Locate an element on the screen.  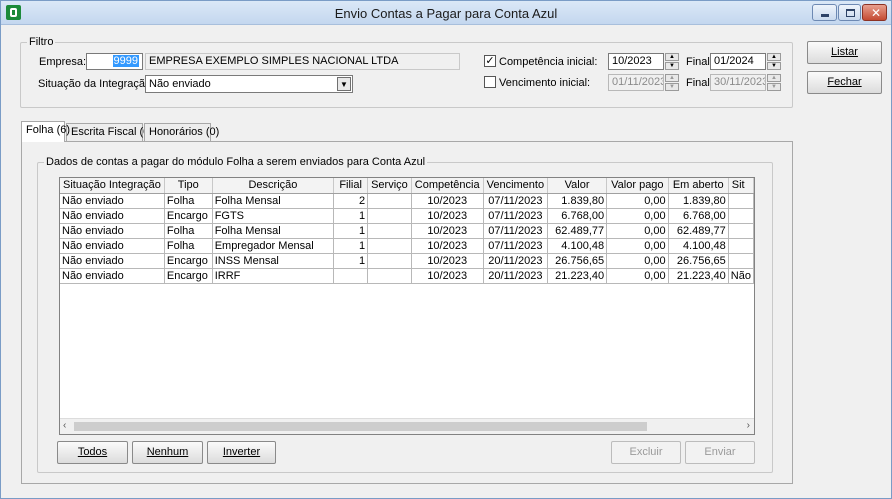
col-header-situacao: Situação Integração is located at coordinates (112, 186).